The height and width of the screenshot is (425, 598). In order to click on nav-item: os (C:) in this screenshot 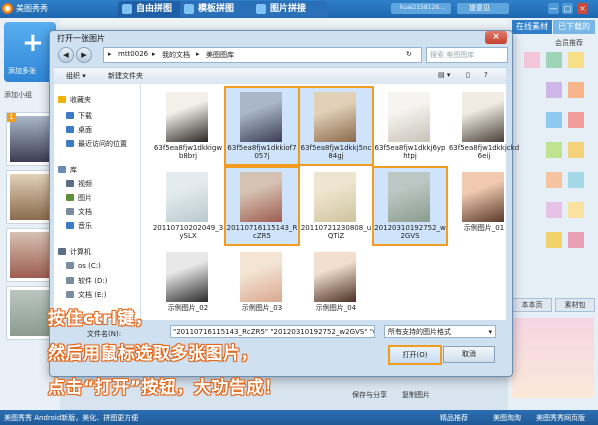, I will do `click(83, 266)`.